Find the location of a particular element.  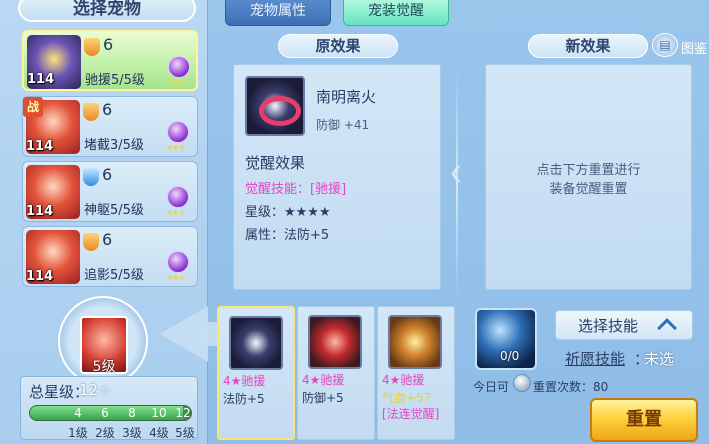

reset-material-count: 0/0 is located at coordinates (510, 356).